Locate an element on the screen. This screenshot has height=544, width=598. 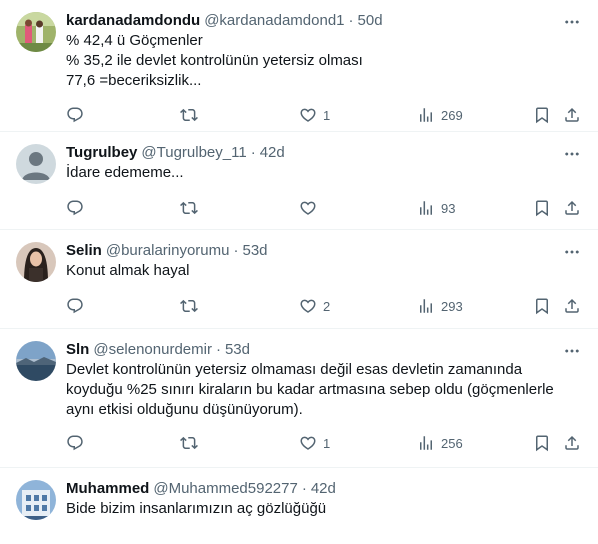
action-bar: 93 is located at coordinates (324, 208).